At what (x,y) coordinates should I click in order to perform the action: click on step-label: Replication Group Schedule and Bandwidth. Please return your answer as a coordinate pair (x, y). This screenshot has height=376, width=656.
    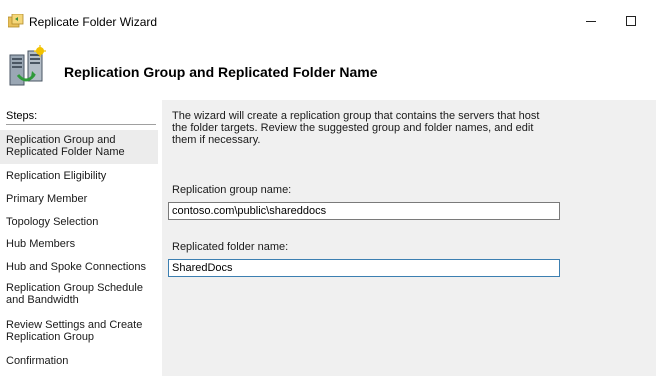
    Looking at the image, I should click on (74, 294).